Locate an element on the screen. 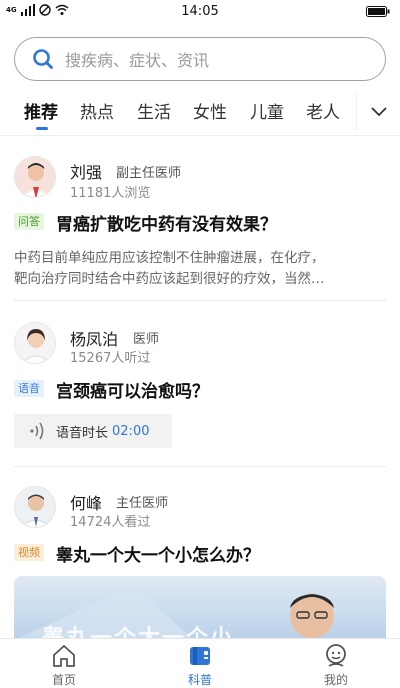  tab-hot: 热点 is located at coordinates (97, 110).